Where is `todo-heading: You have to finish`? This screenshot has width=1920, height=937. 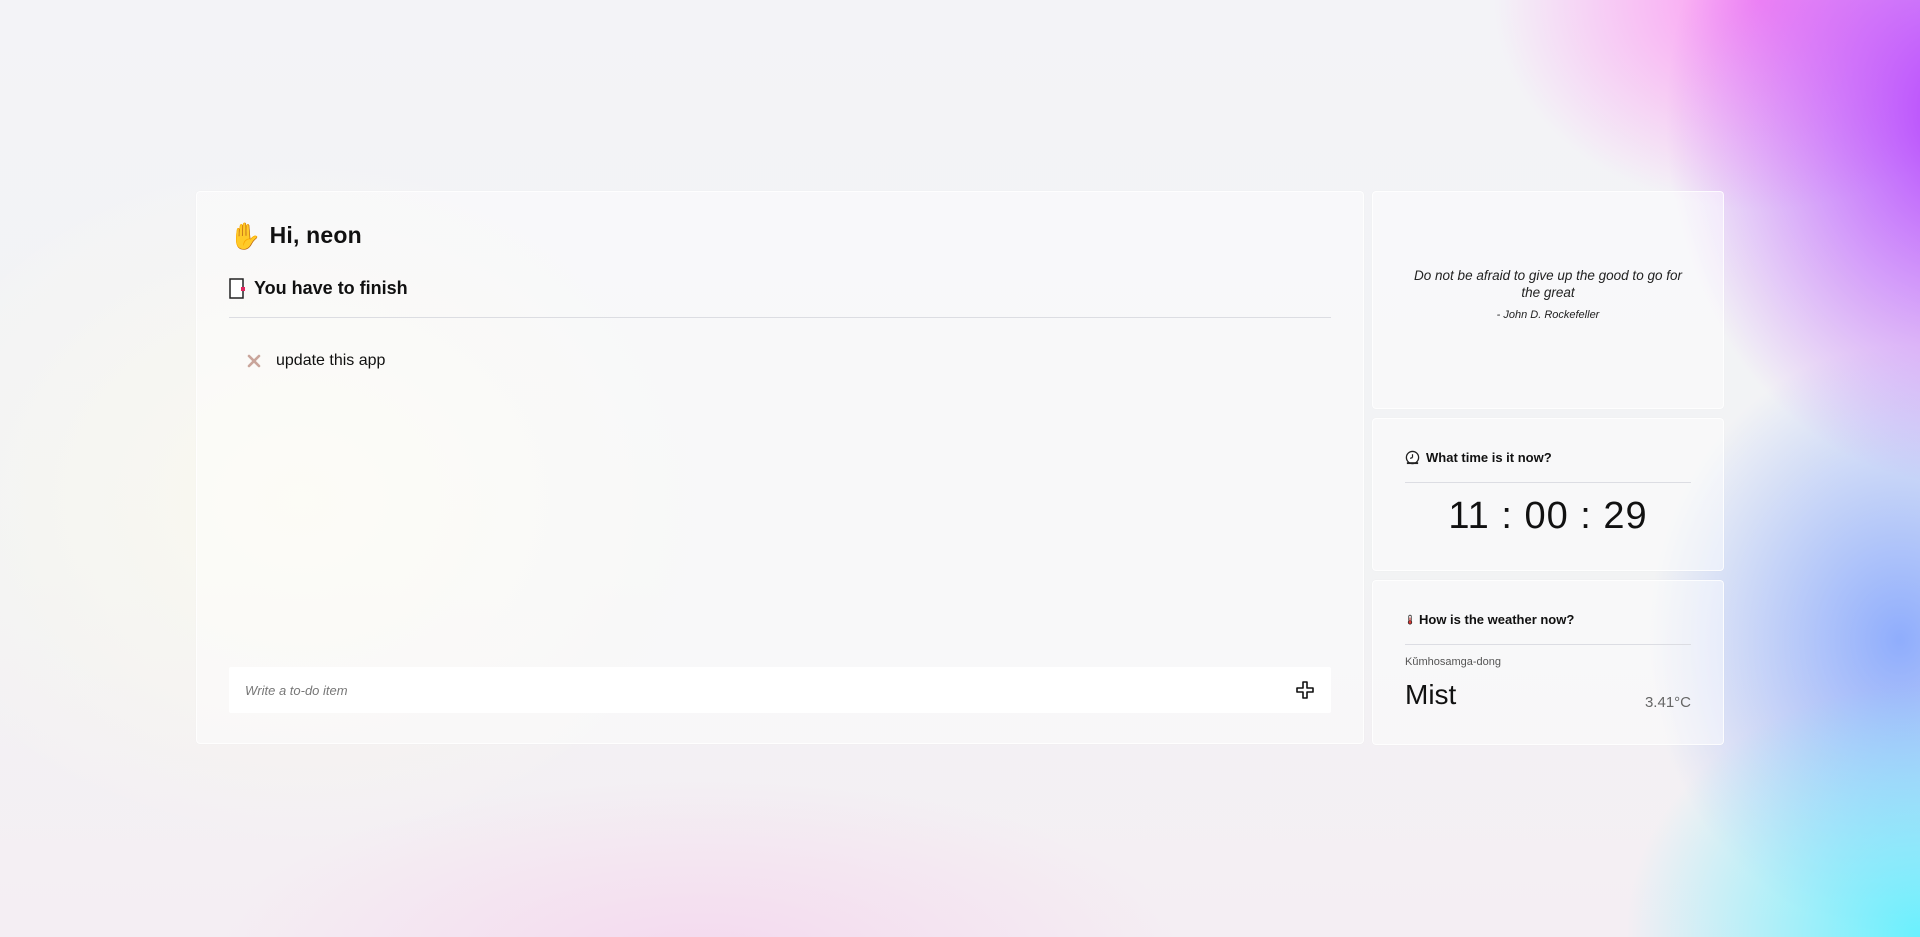 todo-heading: You have to finish is located at coordinates (318, 288).